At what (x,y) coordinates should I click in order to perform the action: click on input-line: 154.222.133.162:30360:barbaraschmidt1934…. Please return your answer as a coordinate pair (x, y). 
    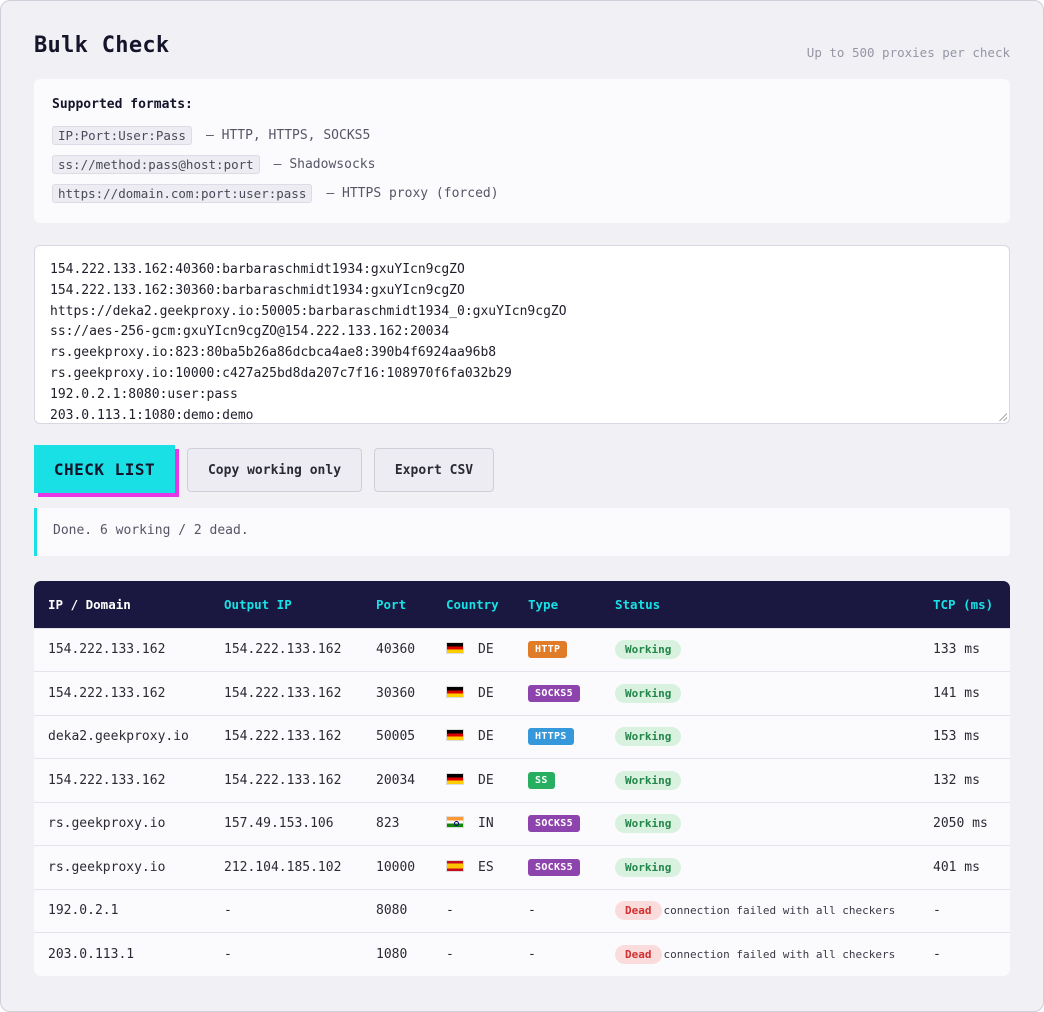
    Looking at the image, I should click on (257, 290).